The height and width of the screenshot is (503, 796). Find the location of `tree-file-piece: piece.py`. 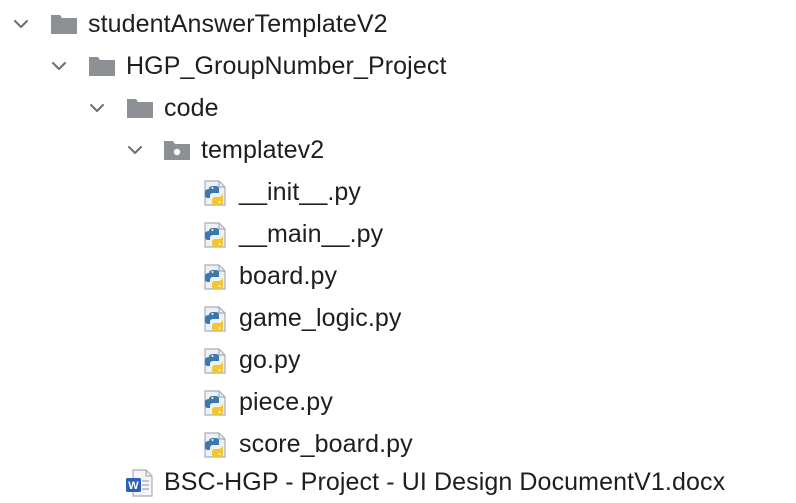

tree-file-piece: piece.py is located at coordinates (398, 402).